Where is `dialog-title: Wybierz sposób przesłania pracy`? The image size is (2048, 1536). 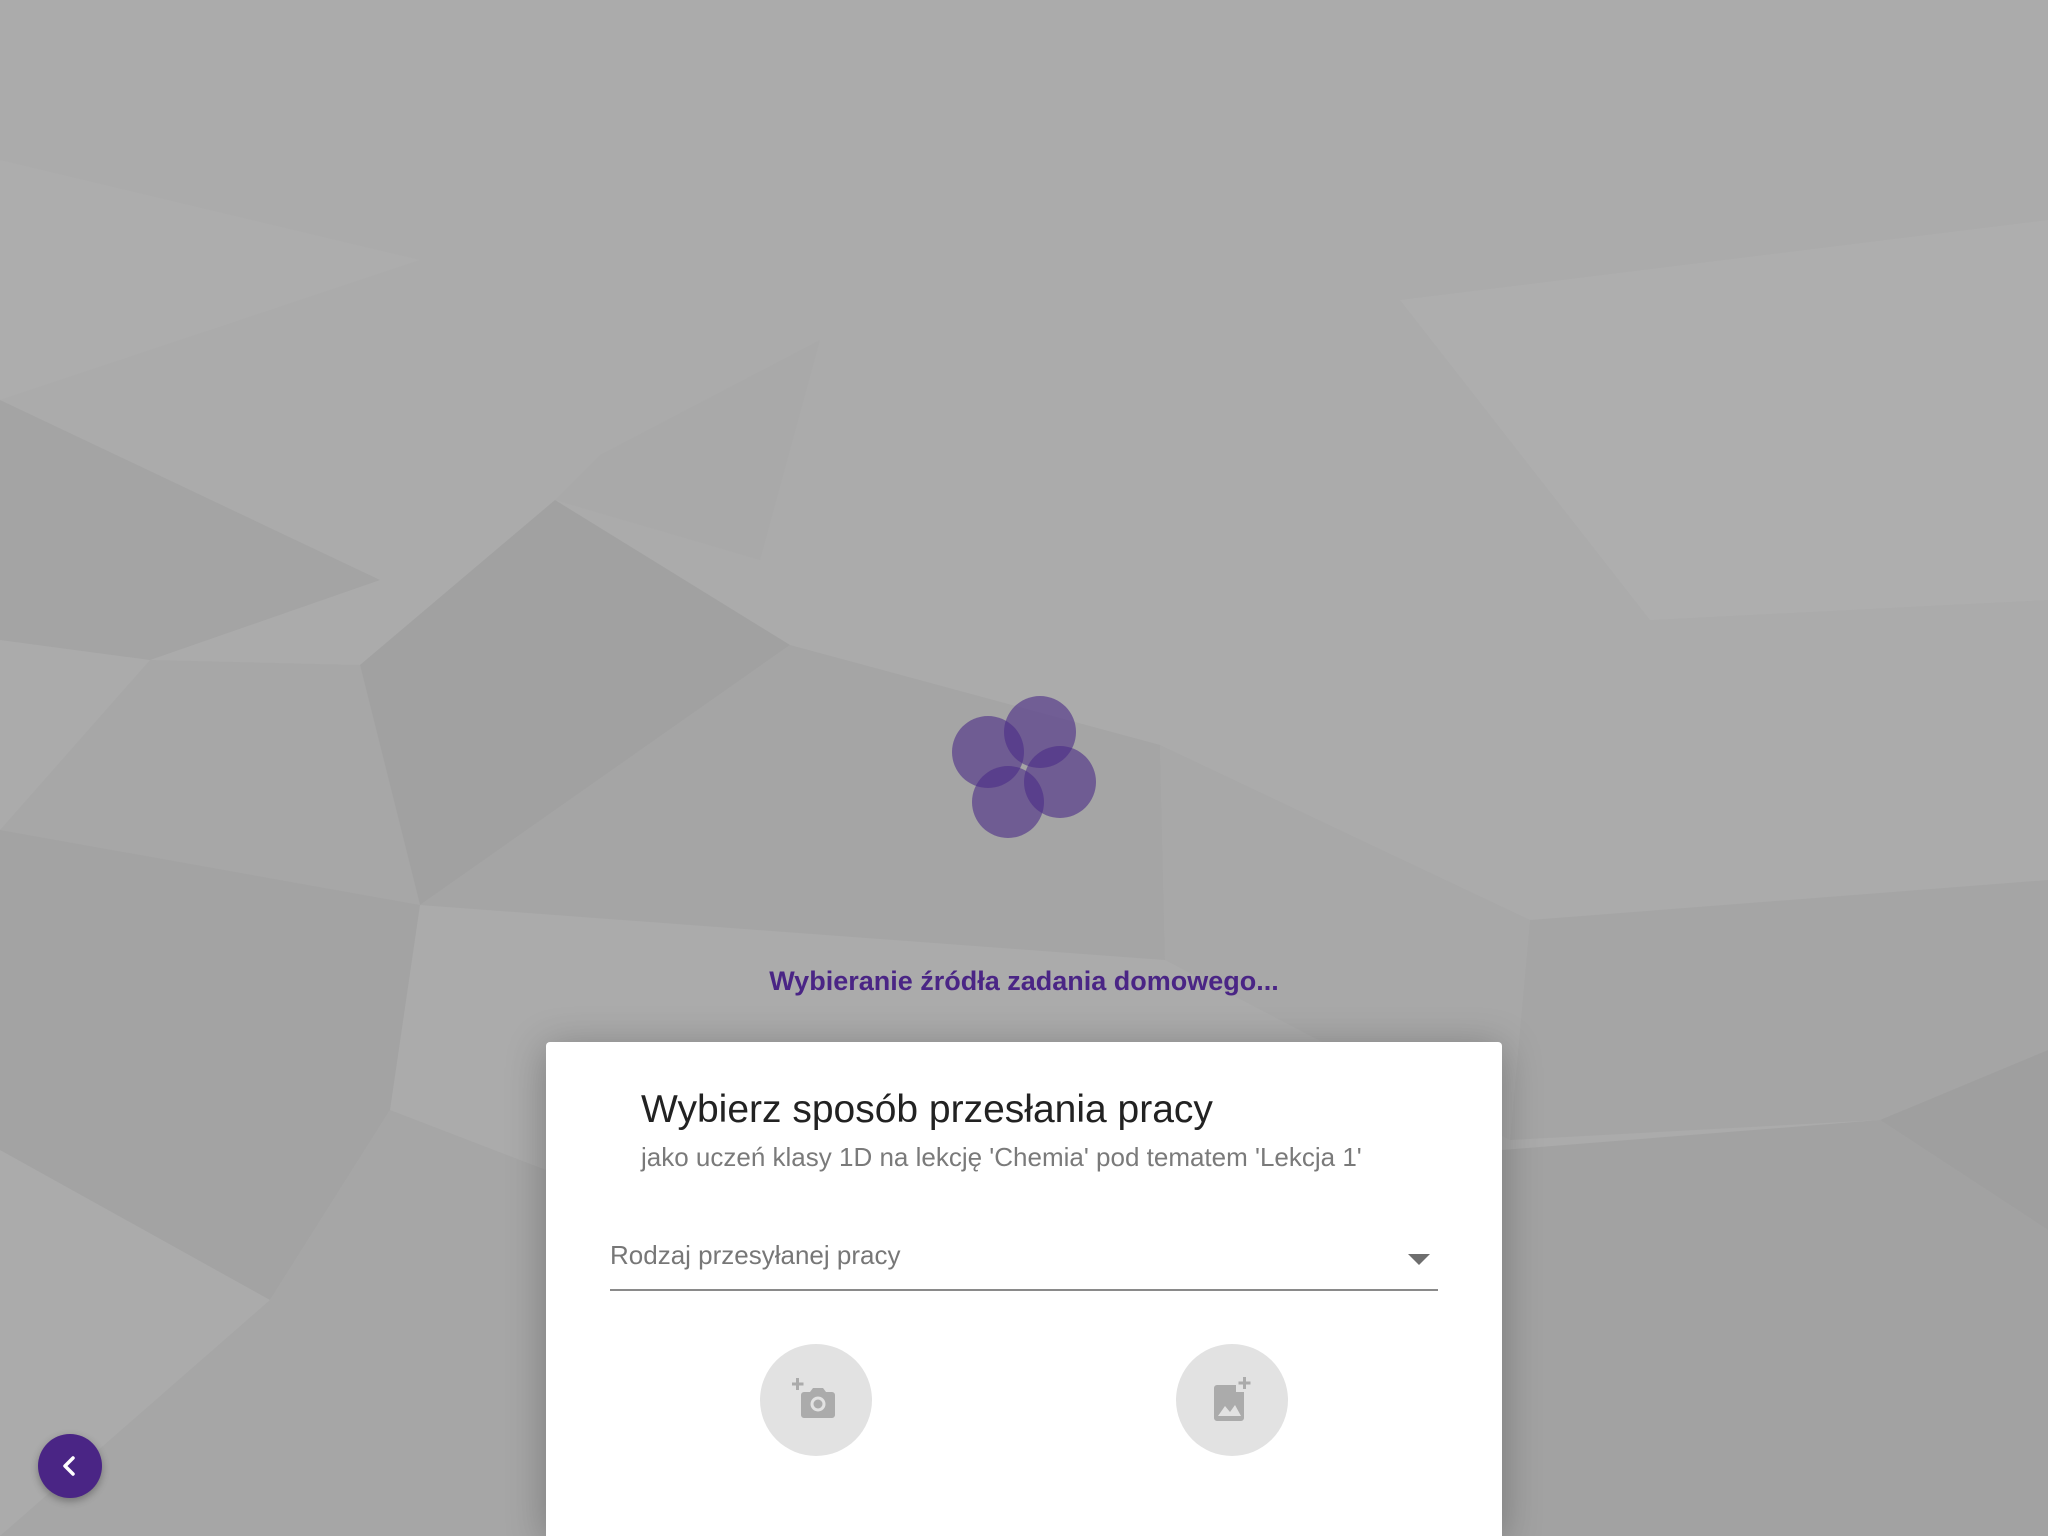
dialog-title: Wybierz sposób przesłania pracy is located at coordinates (927, 1109).